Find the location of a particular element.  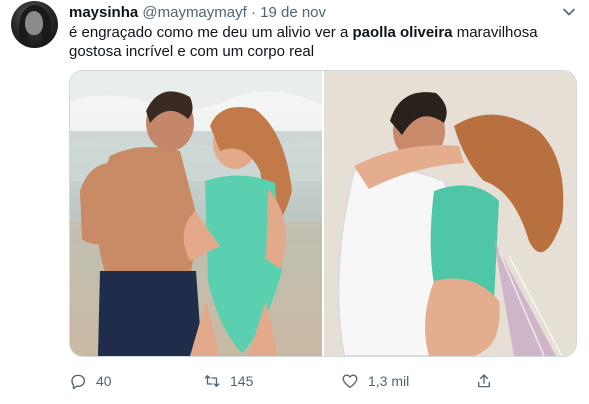

tweet-actions: 40 145 1,3 mil is located at coordinates (321, 383).